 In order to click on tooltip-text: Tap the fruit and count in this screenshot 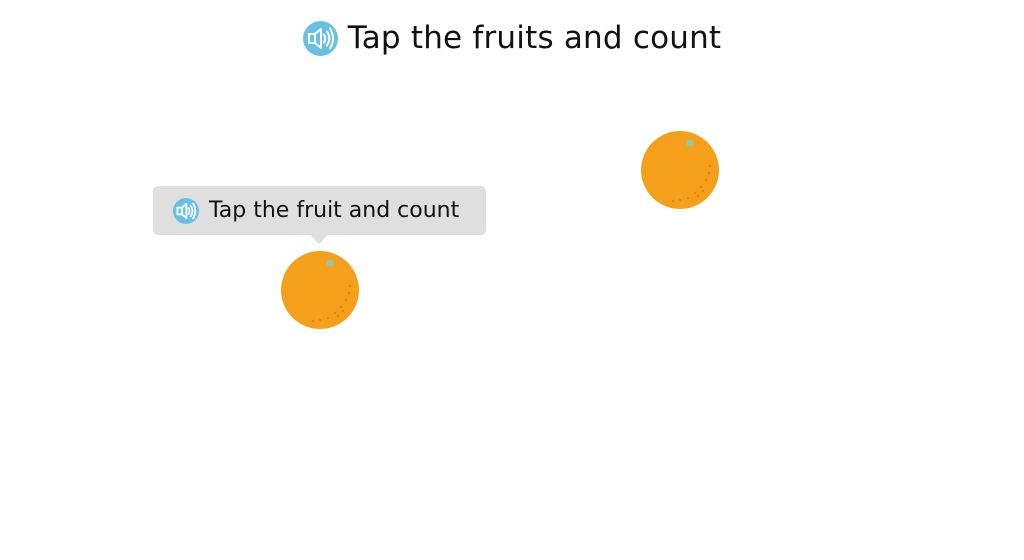, I will do `click(334, 210)`.